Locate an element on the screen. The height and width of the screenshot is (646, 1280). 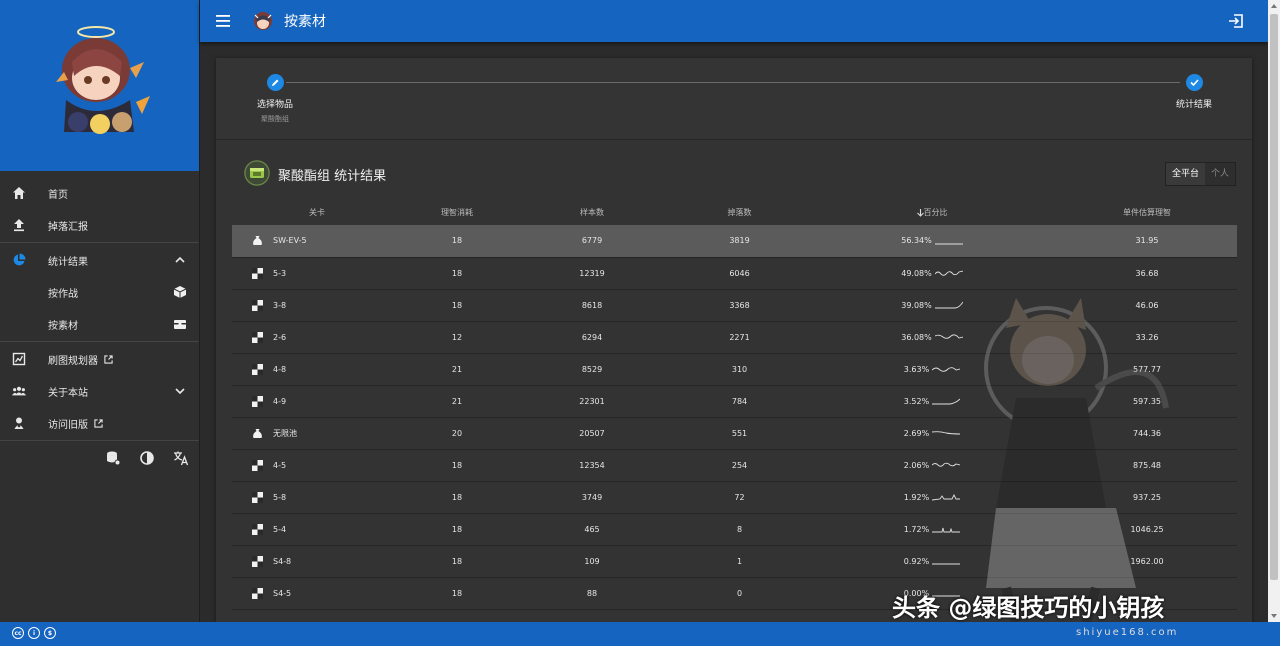
scroll-down-icon is located at coordinates (1274, 616).